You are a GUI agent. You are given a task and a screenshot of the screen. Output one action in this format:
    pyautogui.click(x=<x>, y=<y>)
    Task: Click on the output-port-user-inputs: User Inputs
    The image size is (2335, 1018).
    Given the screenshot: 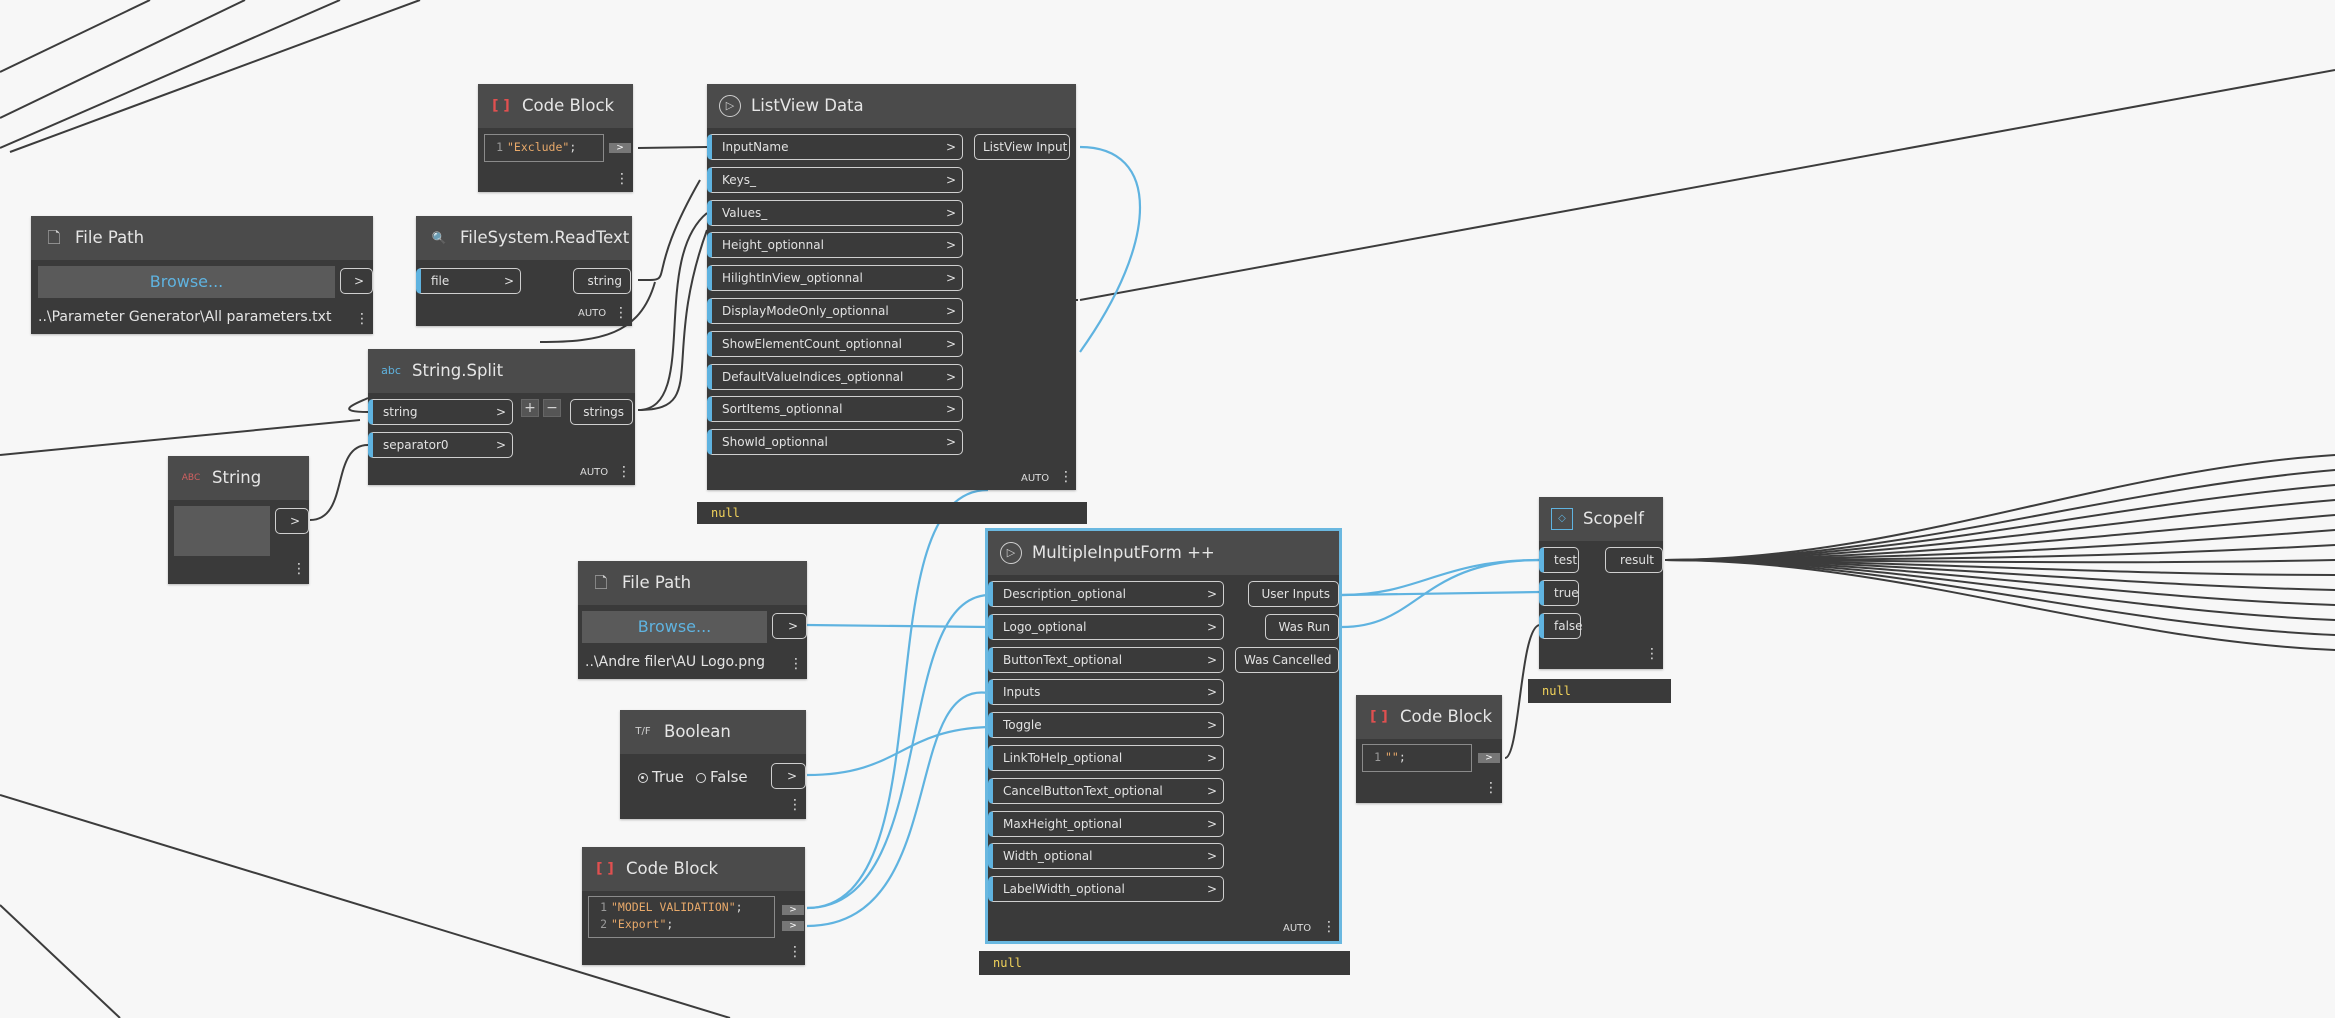 What is the action you would take?
    pyautogui.click(x=1293, y=594)
    